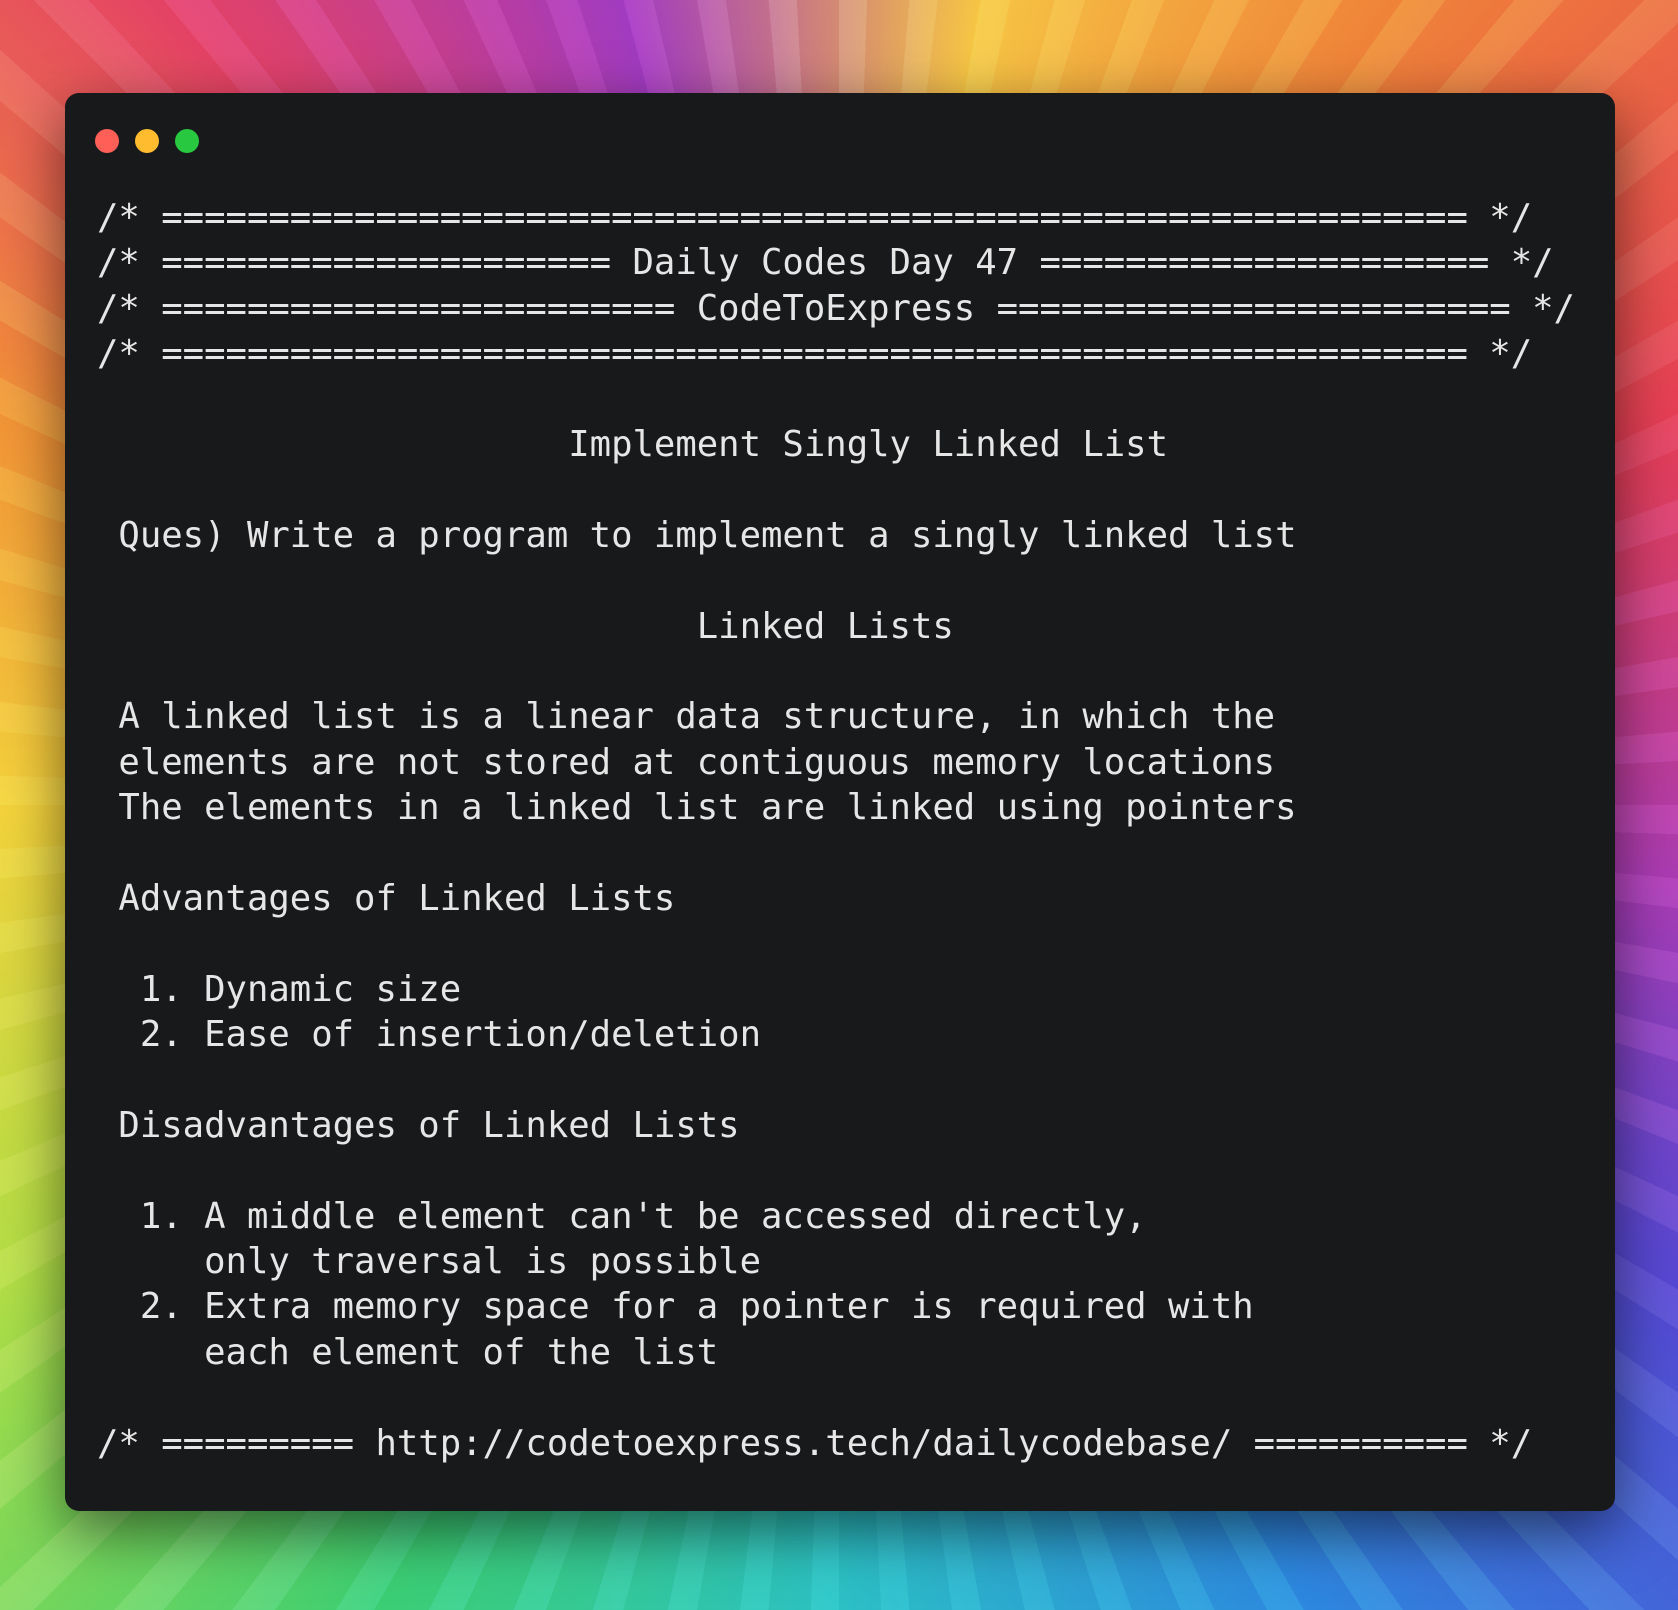 This screenshot has width=1678, height=1610. Describe the element at coordinates (386, 898) in the screenshot. I see `code-line: Advantages of Linked Lists` at that location.